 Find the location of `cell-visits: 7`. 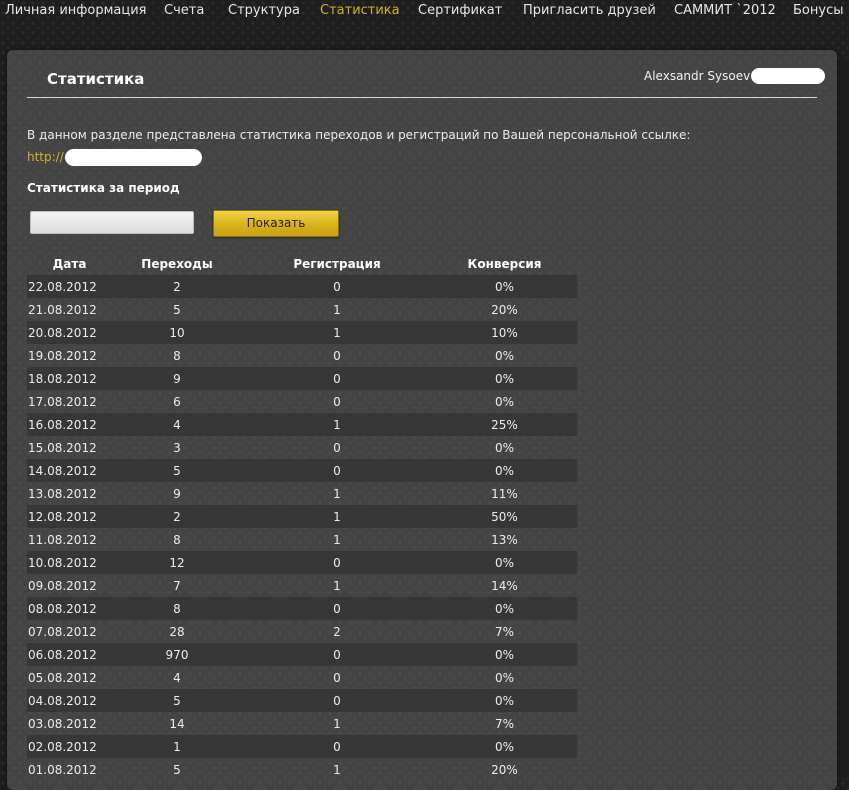

cell-visits: 7 is located at coordinates (177, 585).